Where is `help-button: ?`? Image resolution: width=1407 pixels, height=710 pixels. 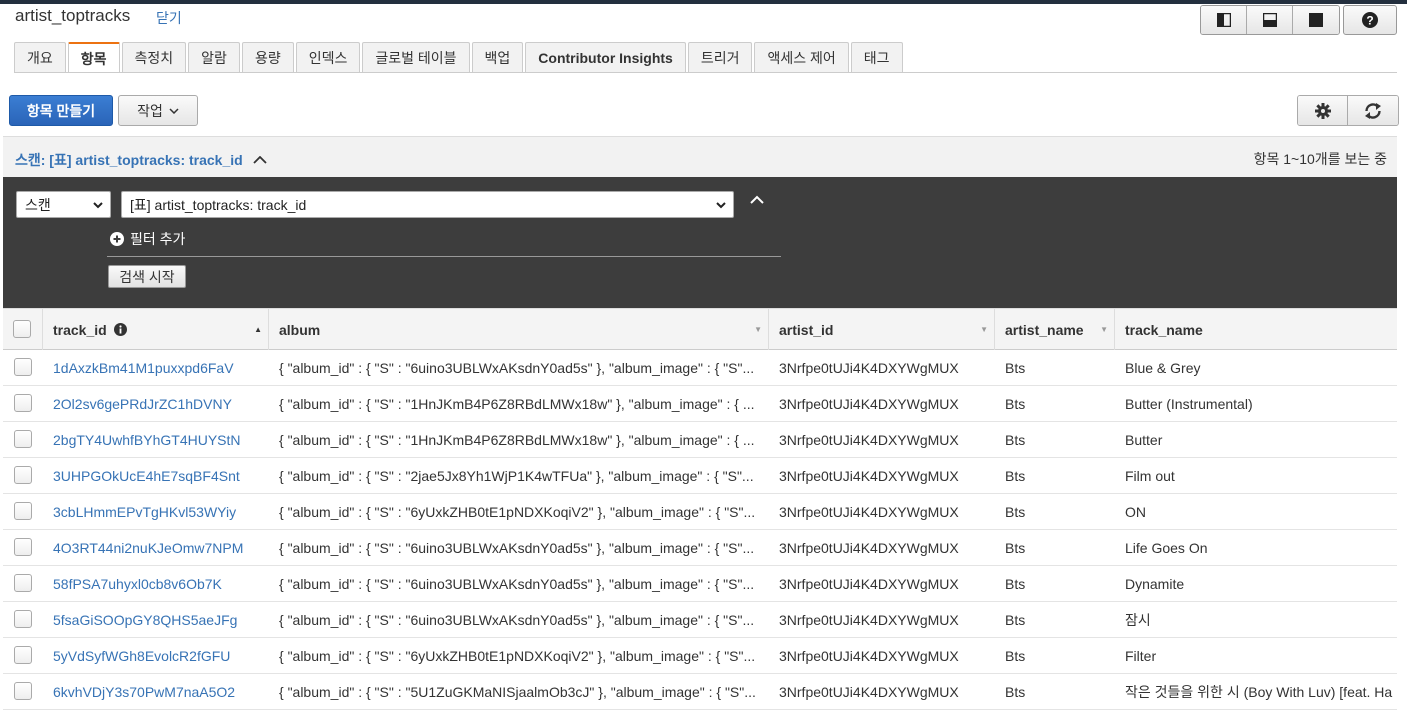 help-button: ? is located at coordinates (1370, 20).